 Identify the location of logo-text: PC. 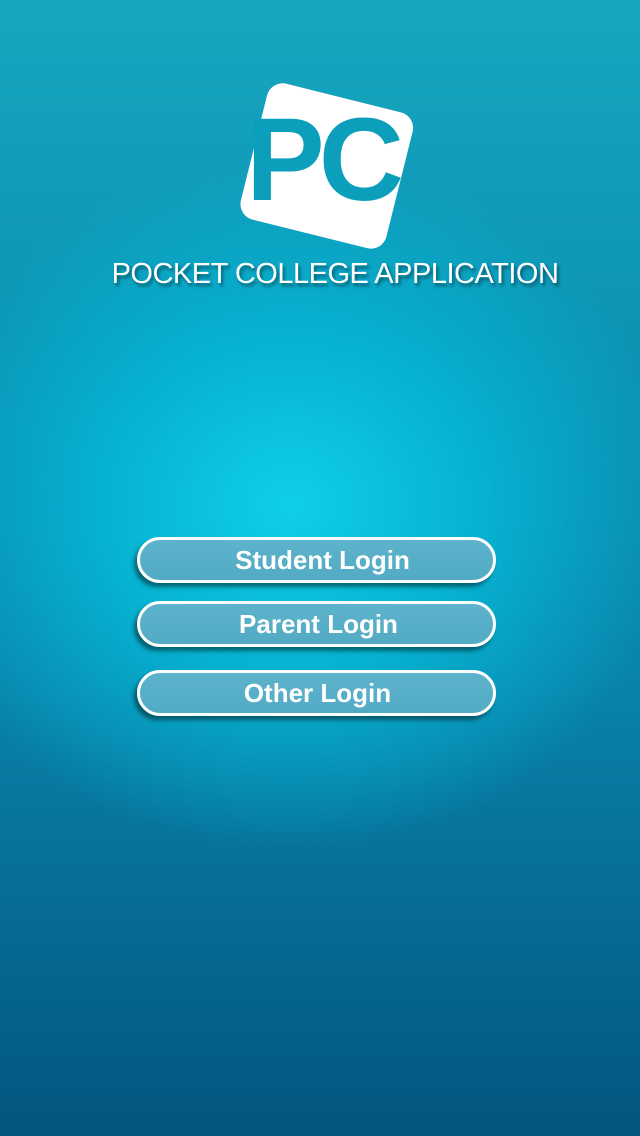
(323, 160).